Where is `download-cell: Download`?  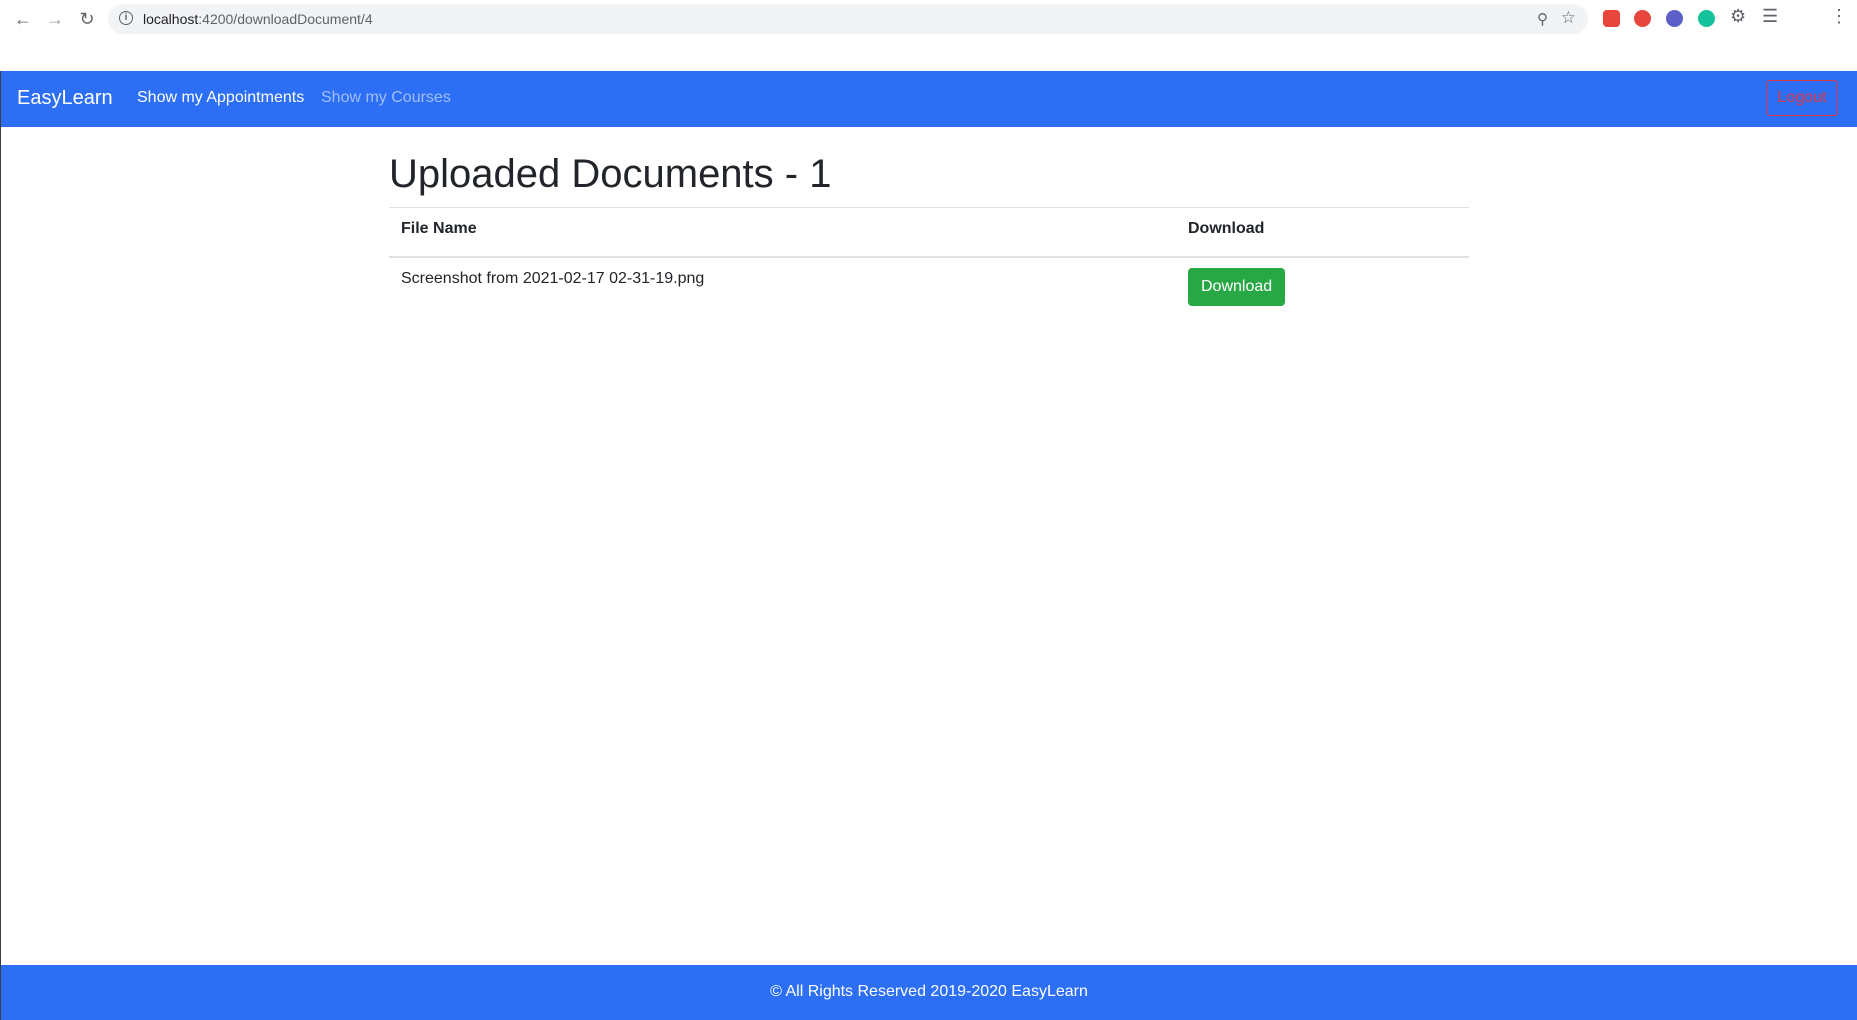 download-cell: Download is located at coordinates (1322, 289).